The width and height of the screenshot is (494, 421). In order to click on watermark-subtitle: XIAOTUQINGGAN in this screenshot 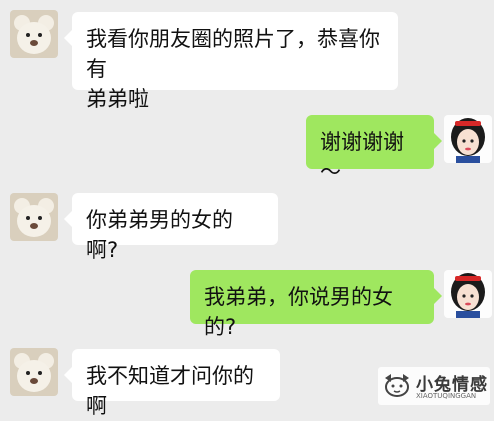, I will do `click(446, 396)`.